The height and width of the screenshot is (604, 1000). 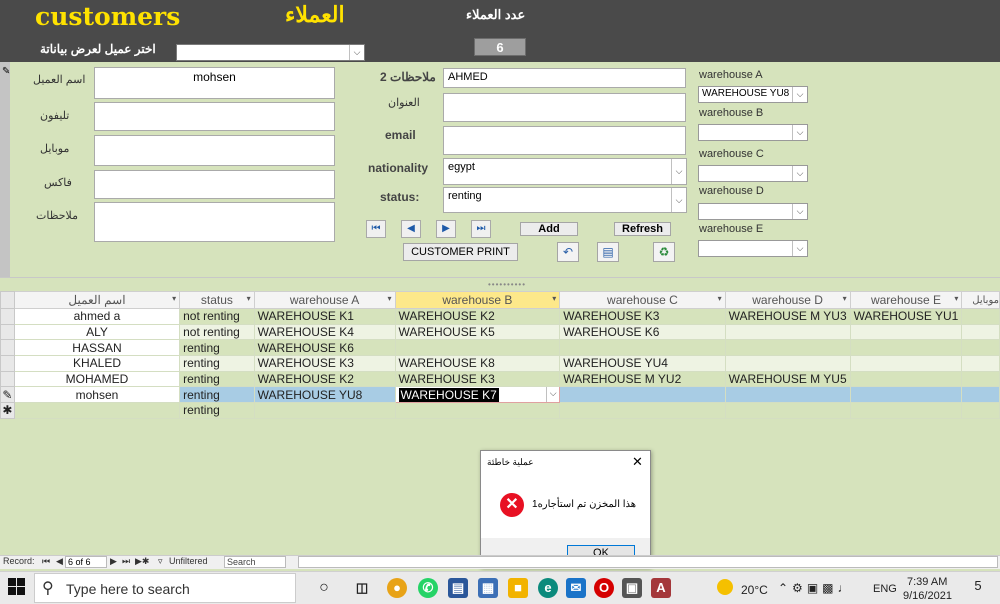 What do you see at coordinates (97, 316) in the screenshot?
I see `cell-name: ahmed a` at bounding box center [97, 316].